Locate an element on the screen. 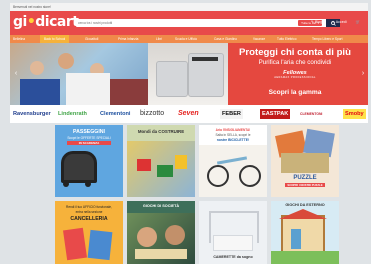  brand-smoby: Smoby is located at coordinates (354, 114).